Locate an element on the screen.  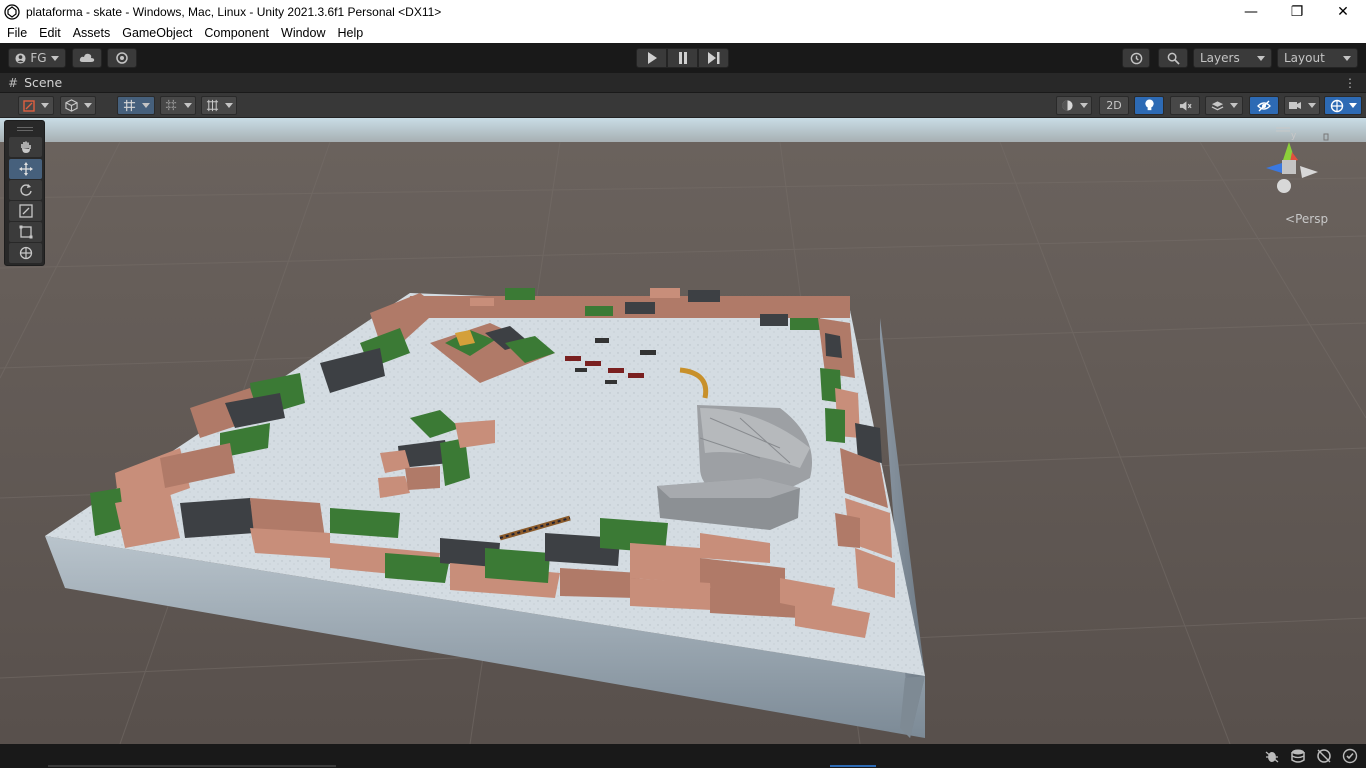
grid-snap-icon is located at coordinates (129, 105).